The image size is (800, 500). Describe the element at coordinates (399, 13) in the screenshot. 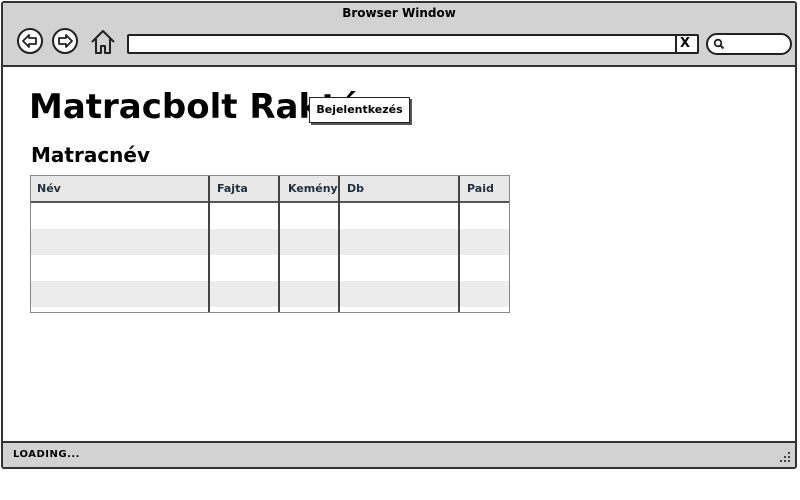

I see `window-title: Browser Window` at that location.